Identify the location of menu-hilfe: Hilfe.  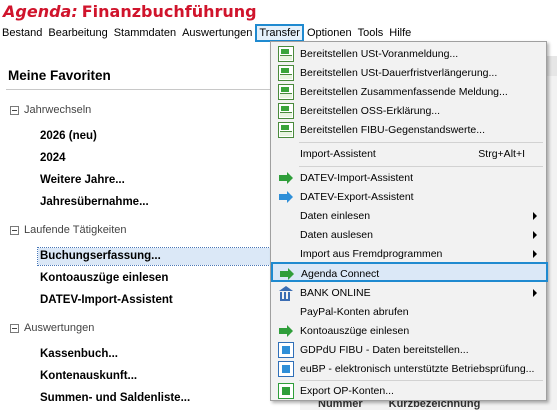
(400, 33).